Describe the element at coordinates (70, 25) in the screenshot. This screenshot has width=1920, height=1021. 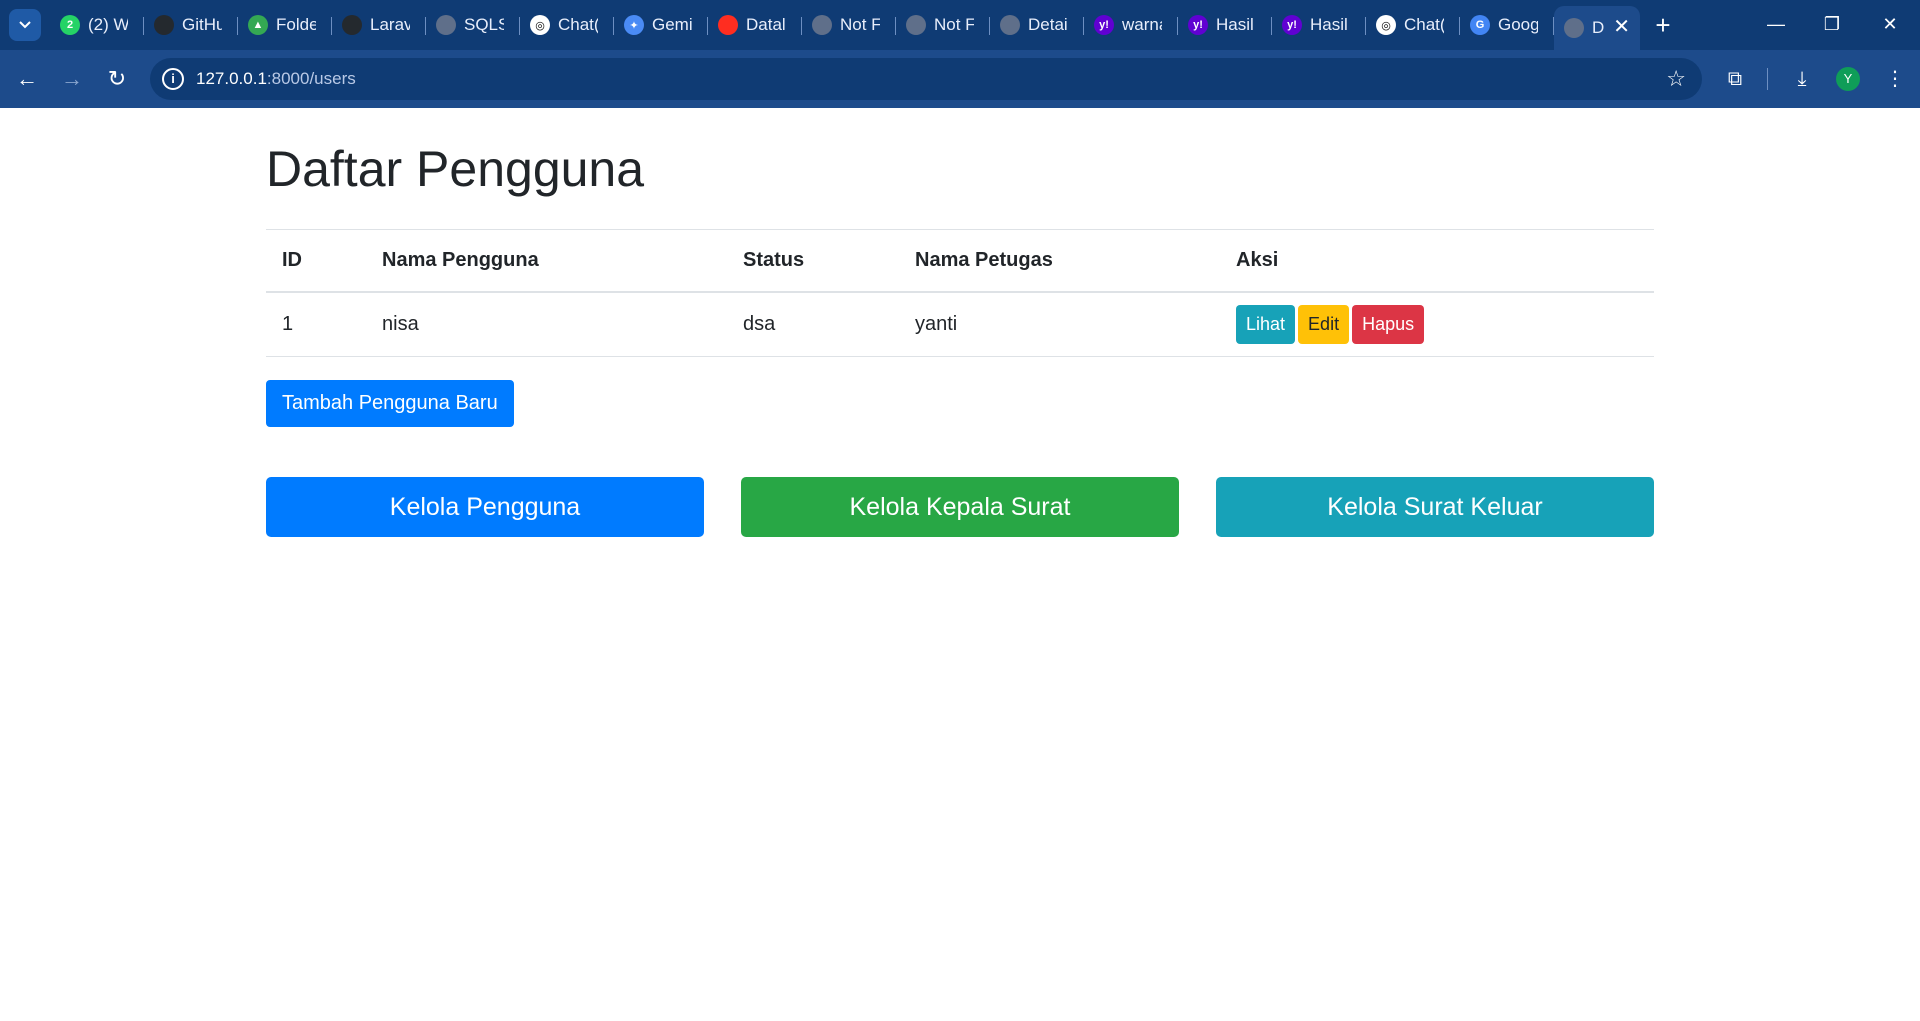
I see `whatsapp-icon: 2` at that location.